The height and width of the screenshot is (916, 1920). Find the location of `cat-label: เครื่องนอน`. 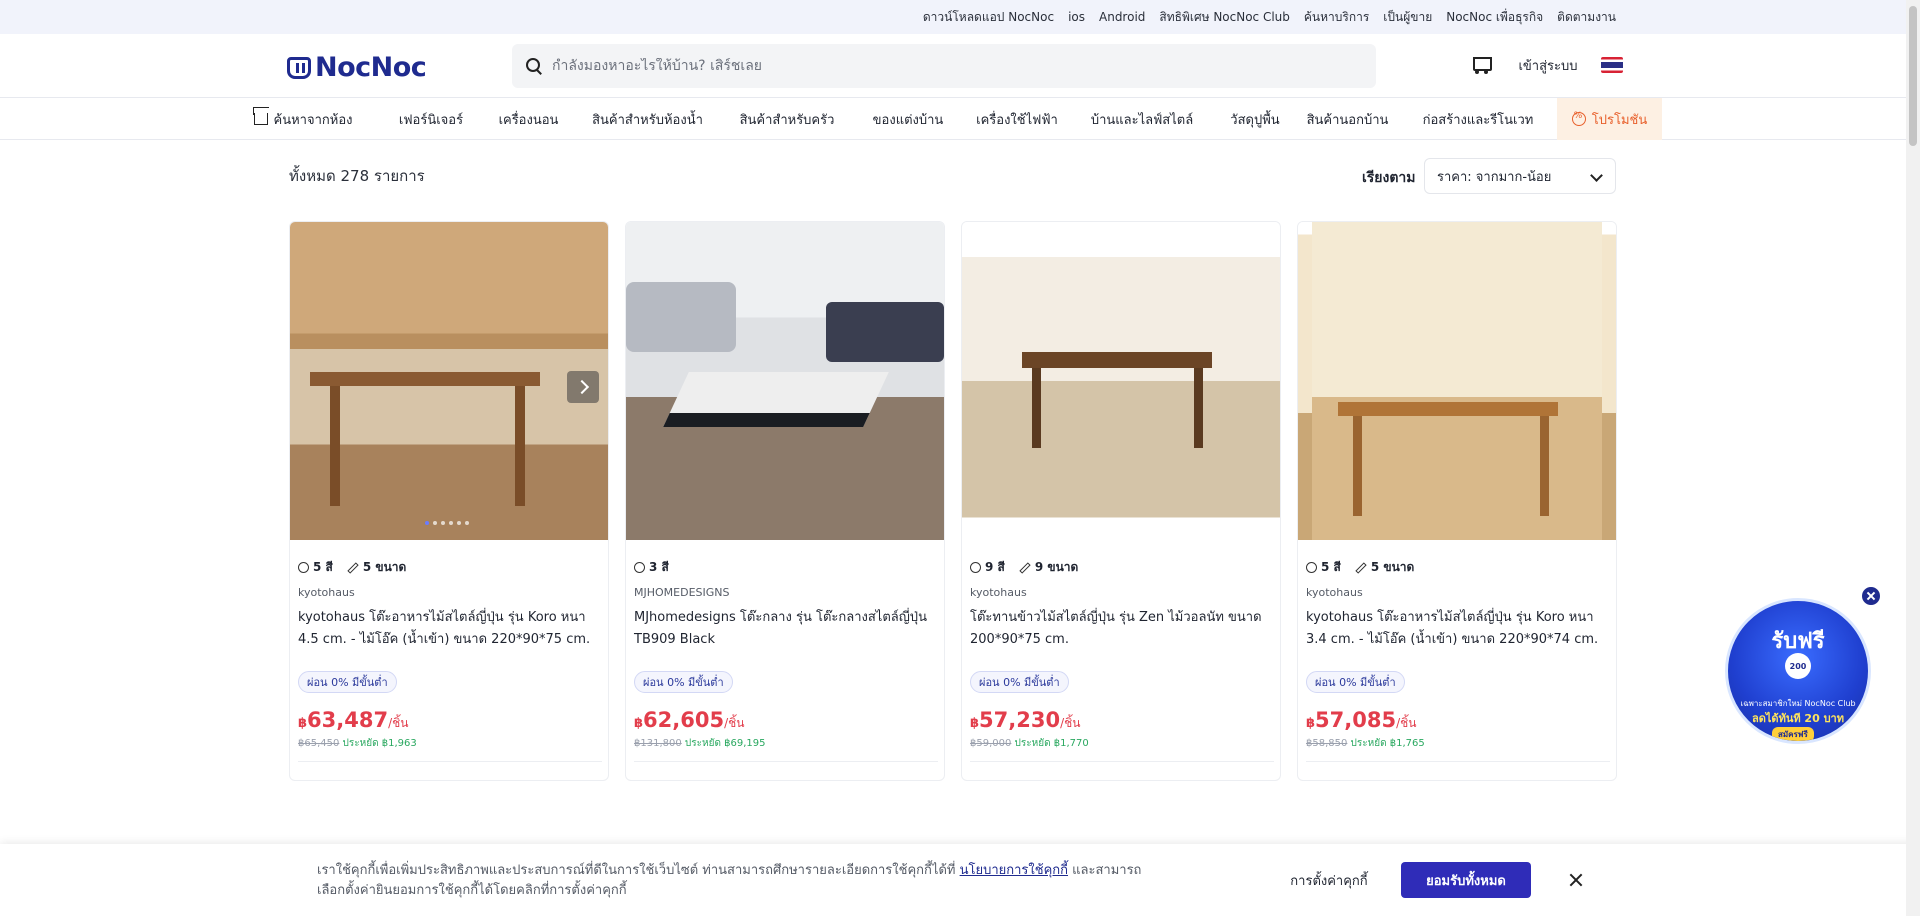

cat-label: เครื่องนอน is located at coordinates (528, 120).